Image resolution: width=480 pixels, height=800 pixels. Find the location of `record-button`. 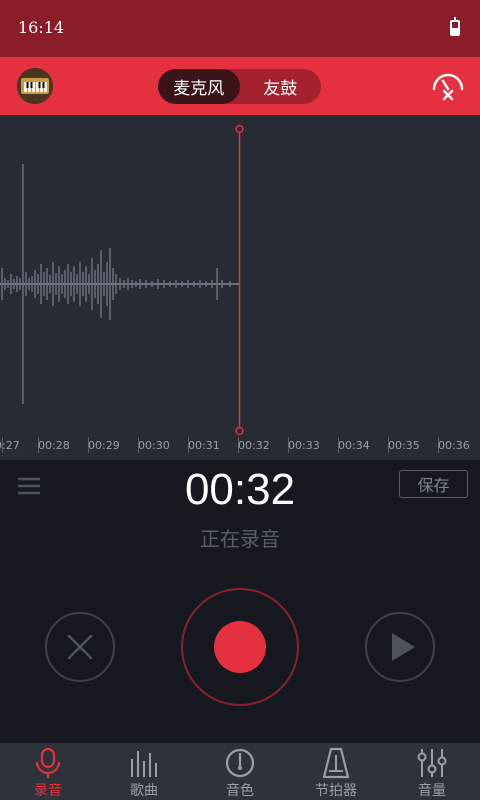

record-button is located at coordinates (240, 647).